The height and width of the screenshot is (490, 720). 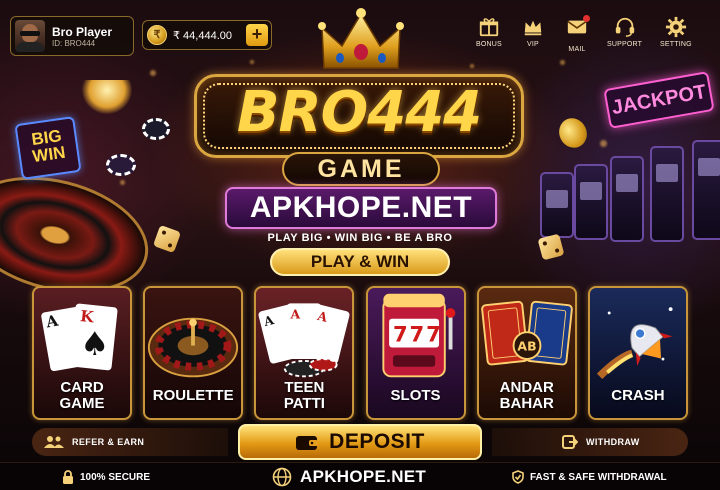 I want to click on coin-icon: ₹, so click(x=157, y=35).